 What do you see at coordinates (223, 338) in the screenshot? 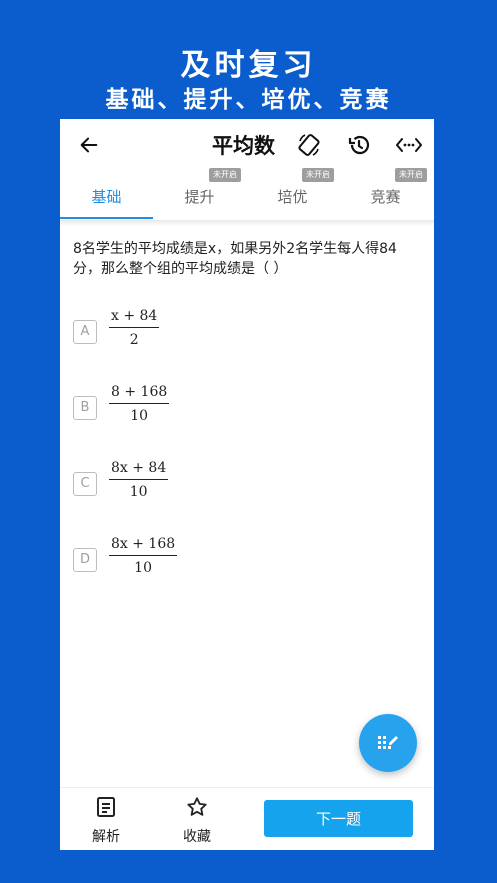
I see `option-a: A x + 84 2` at bounding box center [223, 338].